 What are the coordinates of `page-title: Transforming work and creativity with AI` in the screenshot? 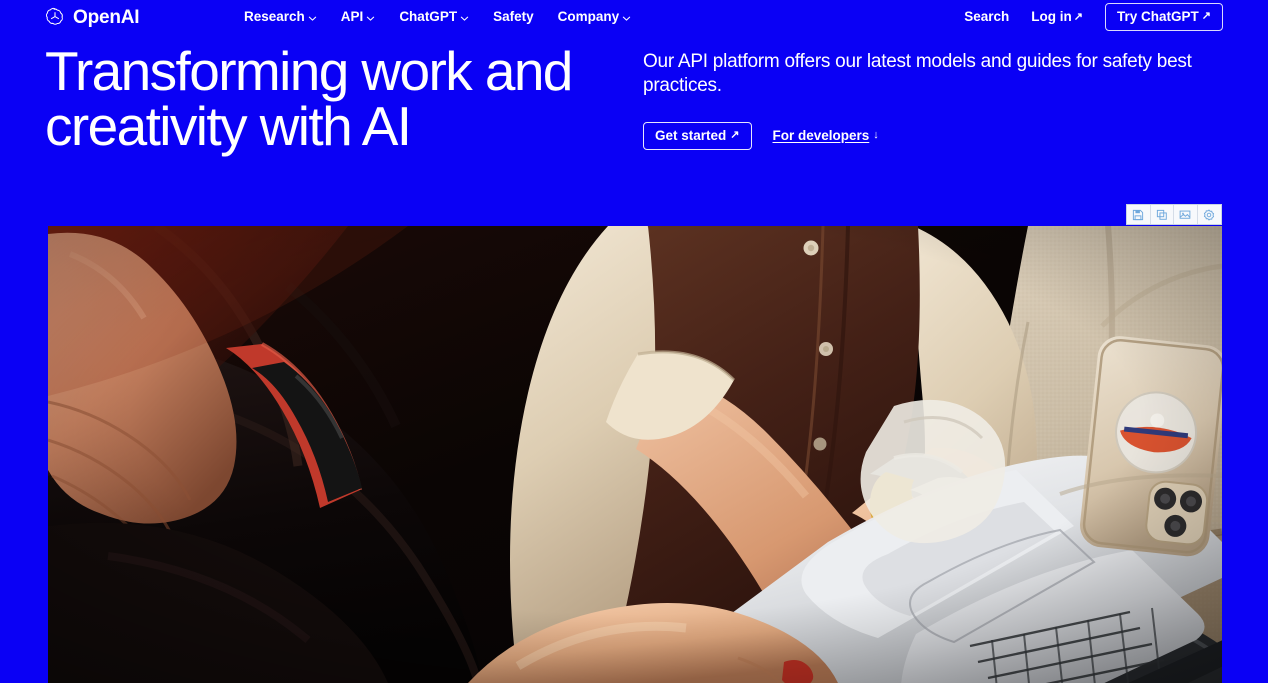 It's located at (340, 99).